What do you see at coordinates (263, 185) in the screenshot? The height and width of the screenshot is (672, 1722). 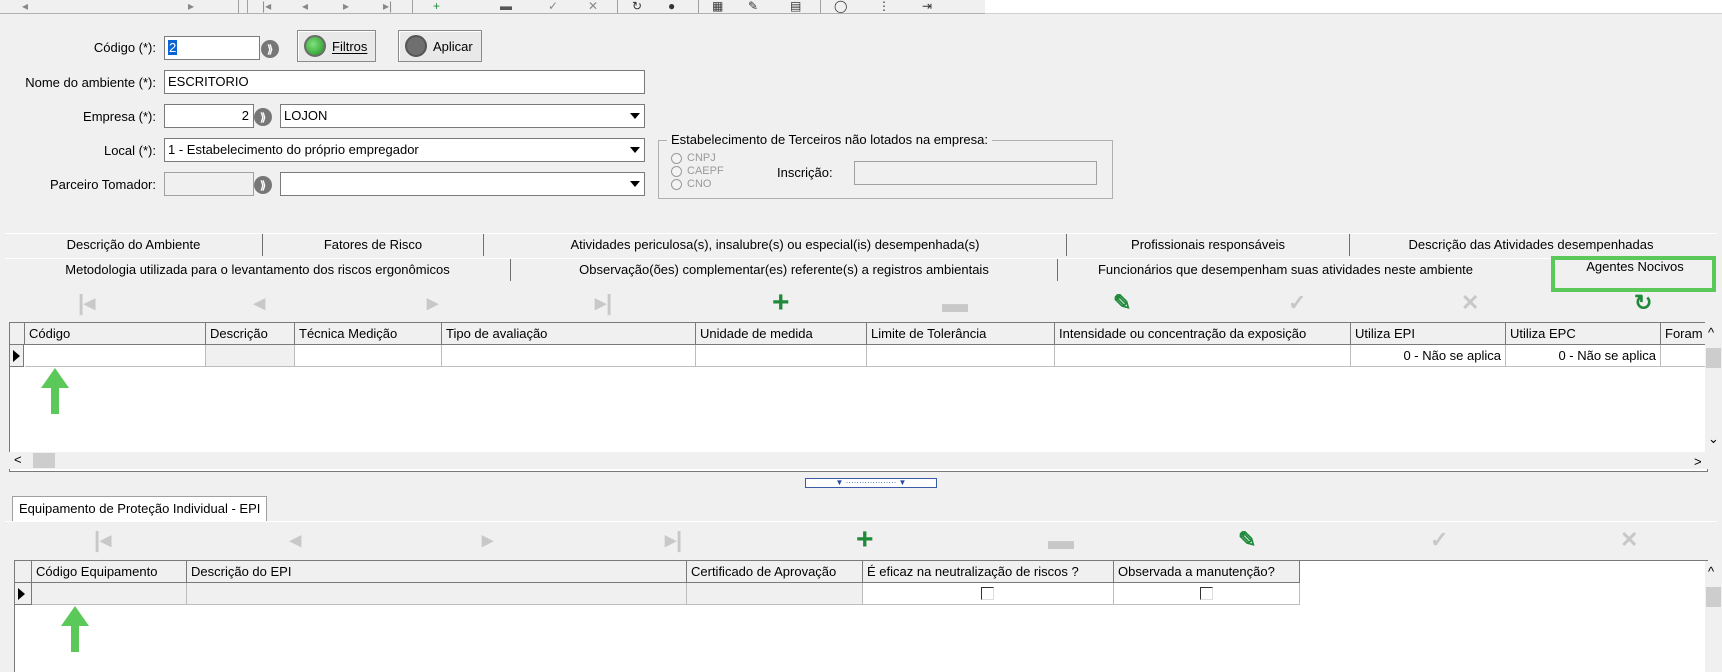 I see `parceiro-lookup-icon: ⟫` at bounding box center [263, 185].